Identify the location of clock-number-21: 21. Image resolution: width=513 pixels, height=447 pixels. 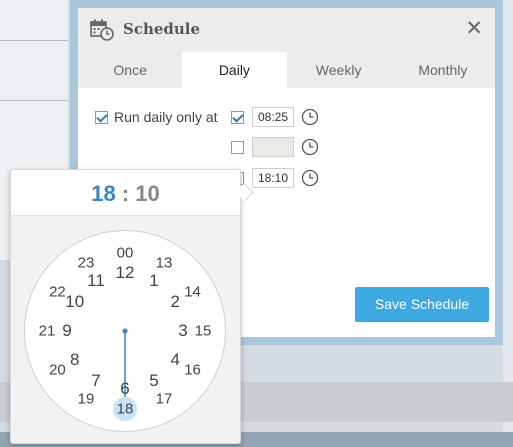
(47, 331).